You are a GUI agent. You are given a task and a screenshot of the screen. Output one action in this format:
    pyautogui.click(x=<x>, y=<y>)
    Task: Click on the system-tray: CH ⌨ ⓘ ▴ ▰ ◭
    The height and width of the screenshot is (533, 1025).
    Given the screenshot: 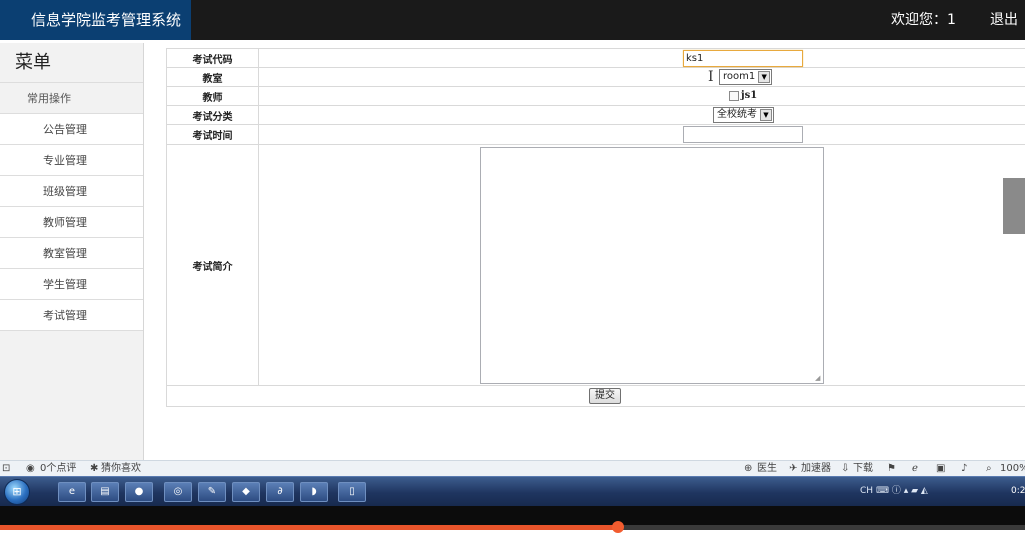 What is the action you would take?
    pyautogui.click(x=894, y=491)
    